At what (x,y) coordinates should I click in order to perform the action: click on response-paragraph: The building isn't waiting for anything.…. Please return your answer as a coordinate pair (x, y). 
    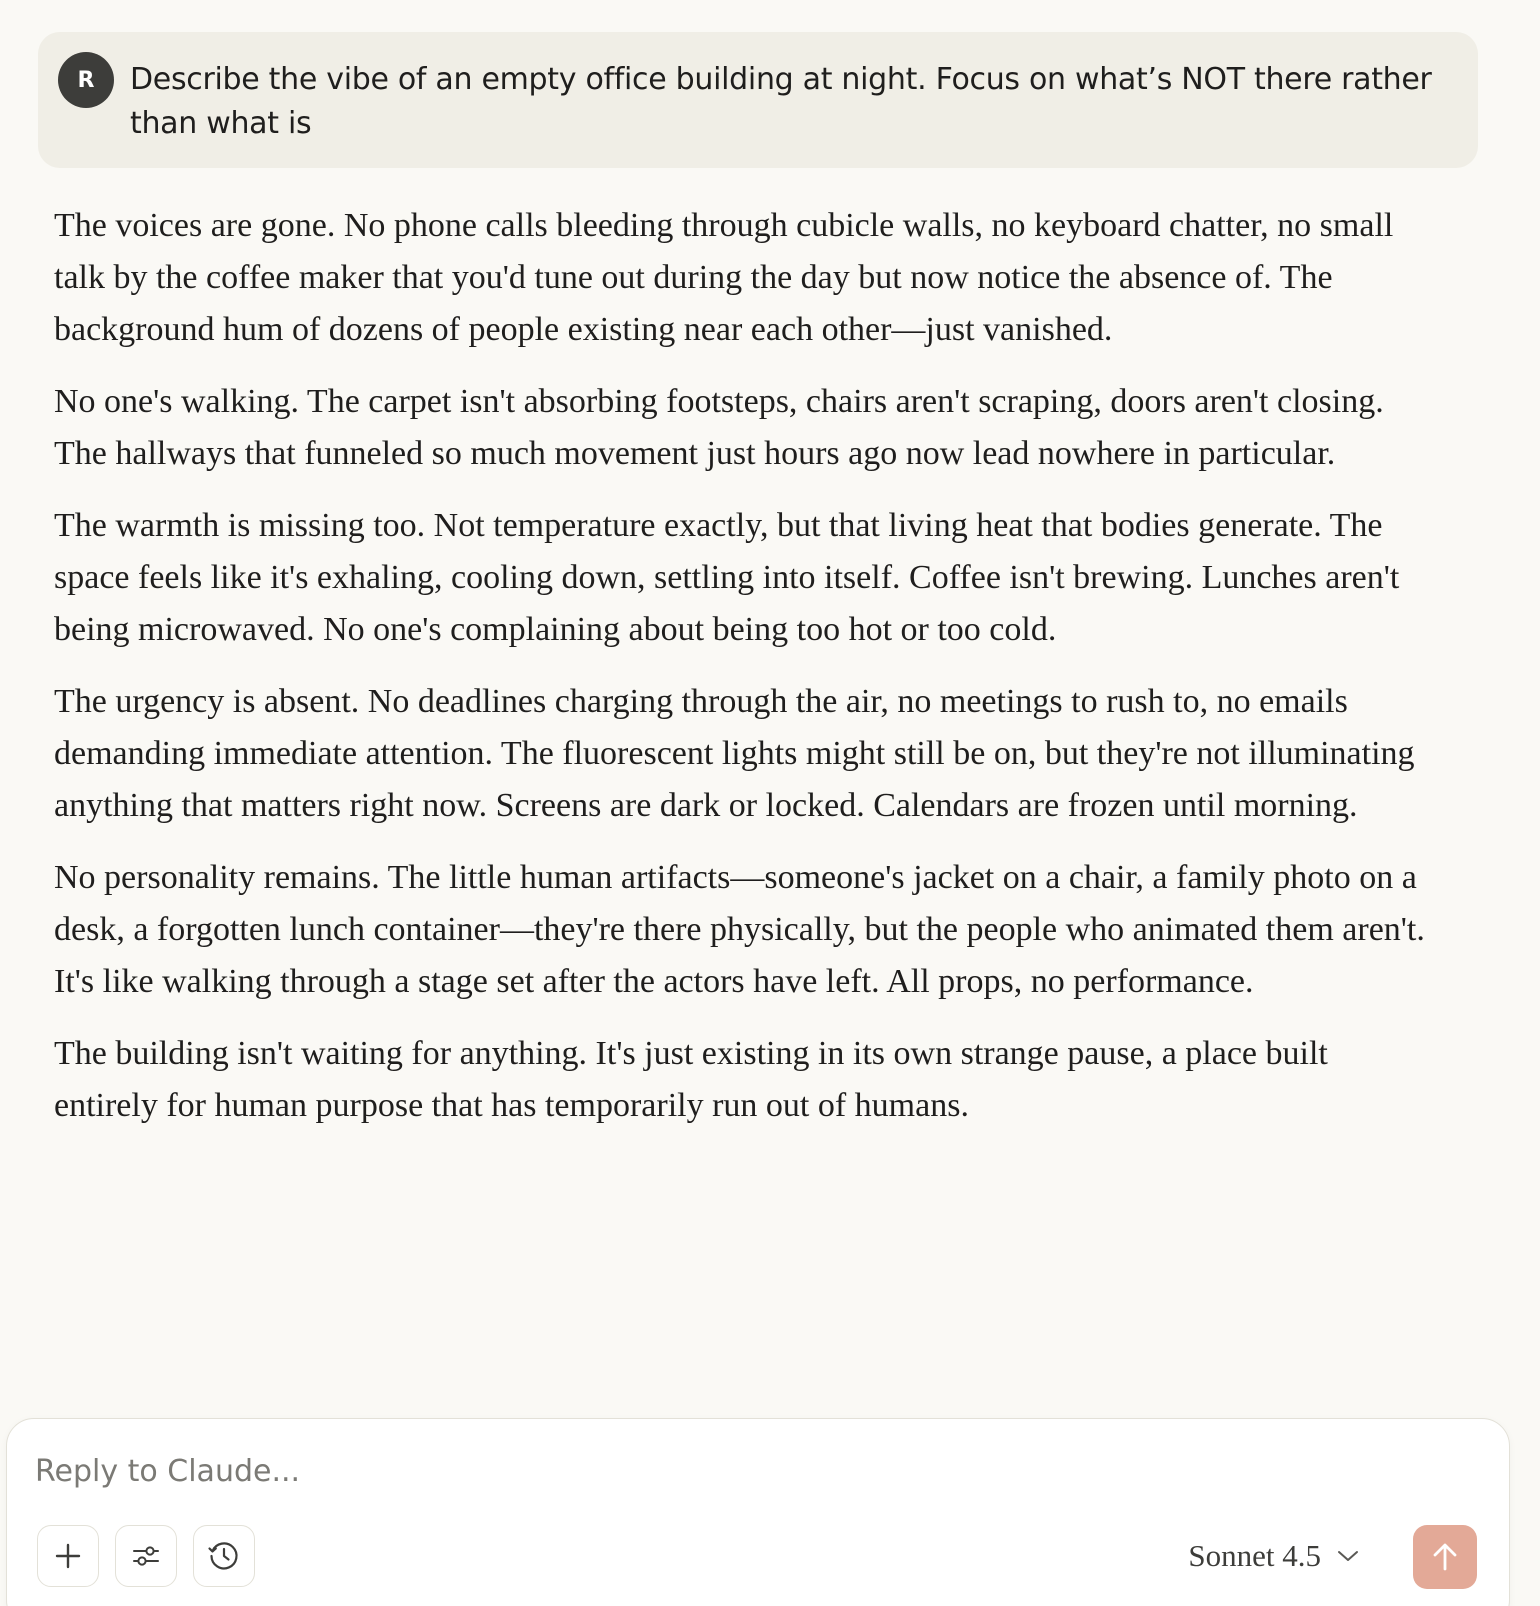
    Looking at the image, I should click on (691, 1079).